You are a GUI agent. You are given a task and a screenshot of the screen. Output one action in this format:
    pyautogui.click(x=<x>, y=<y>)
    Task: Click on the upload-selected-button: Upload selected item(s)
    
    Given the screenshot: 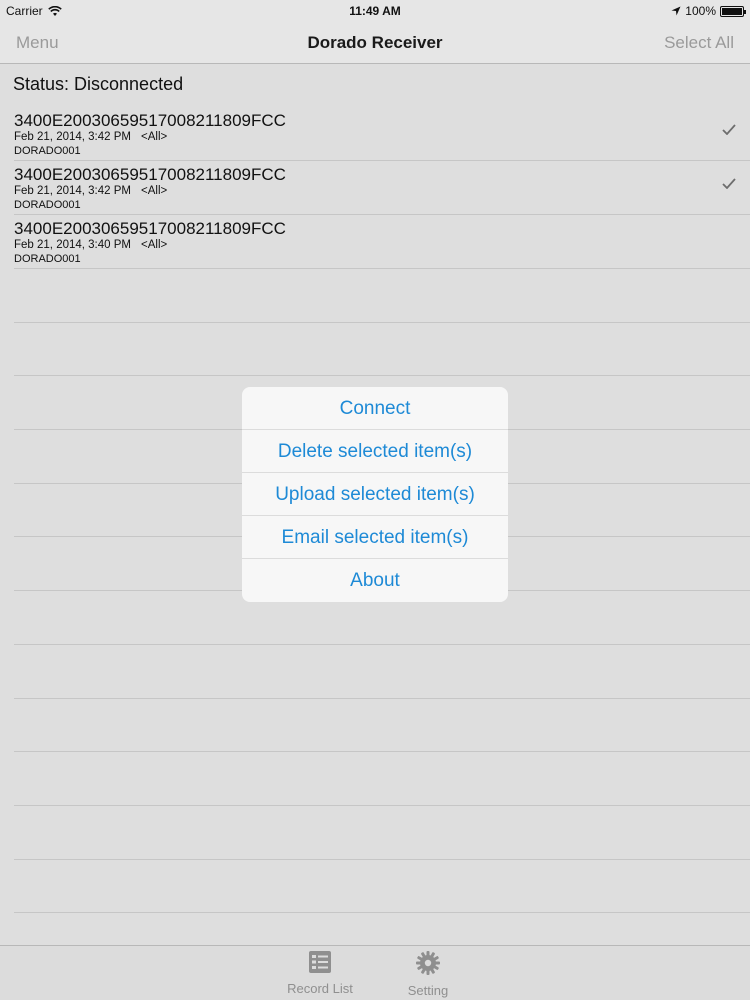 What is the action you would take?
    pyautogui.click(x=375, y=494)
    